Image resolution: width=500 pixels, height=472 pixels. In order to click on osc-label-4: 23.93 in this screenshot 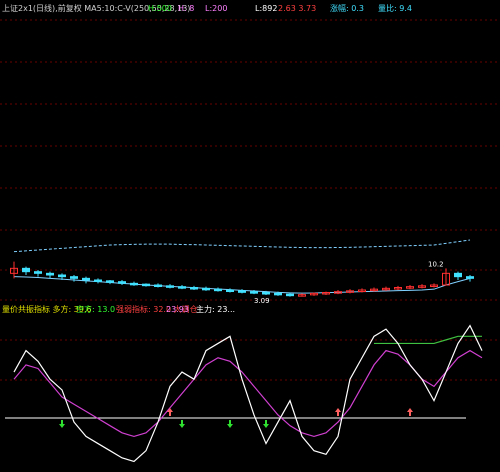, I will do `click(177, 309)`.